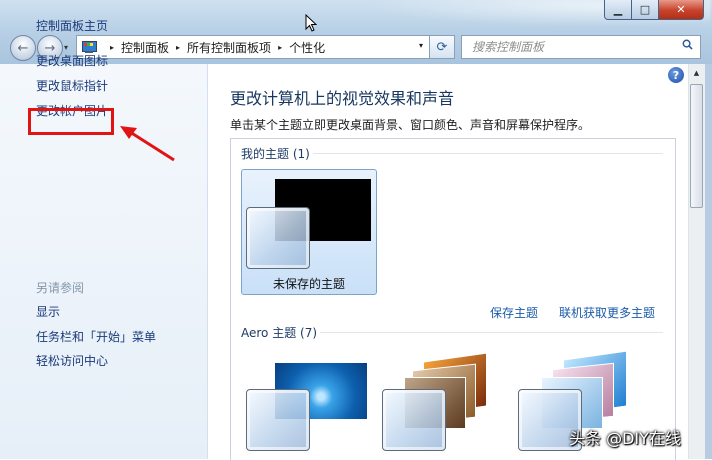 The width and height of the screenshot is (712, 460). Describe the element at coordinates (696, 146) in the screenshot. I see `scrollbar-thumb` at that location.